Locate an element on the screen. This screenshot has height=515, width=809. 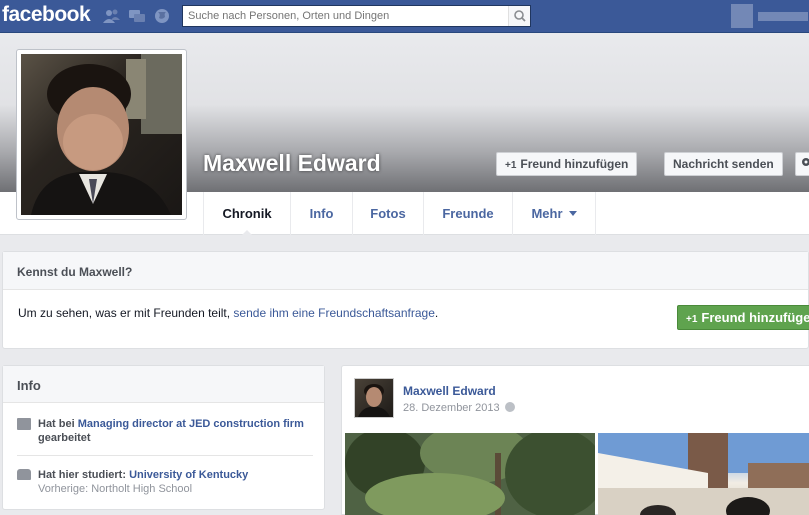
post-date-text: 28. Dezember 2013 is located at coordinates (451, 408).